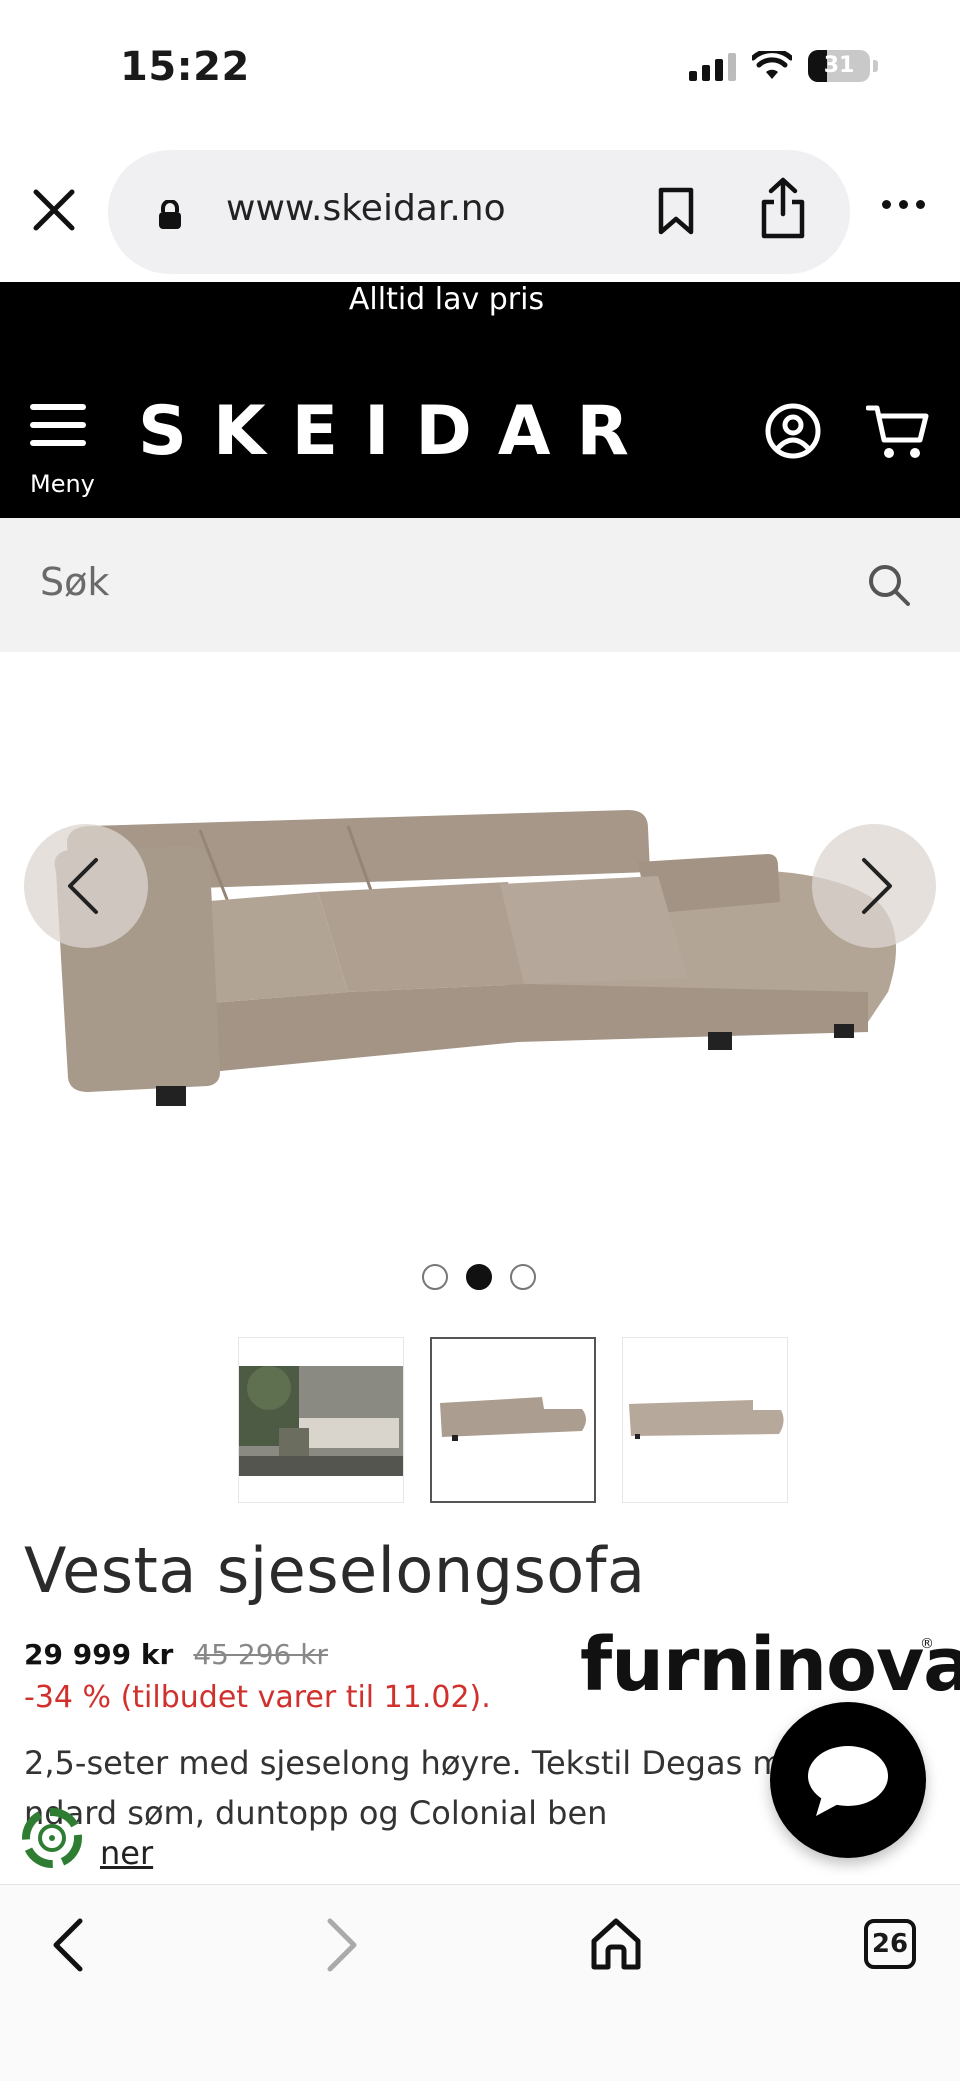  Describe the element at coordinates (480, 70) in the screenshot. I see `status-bar: 15:22 31` at that location.